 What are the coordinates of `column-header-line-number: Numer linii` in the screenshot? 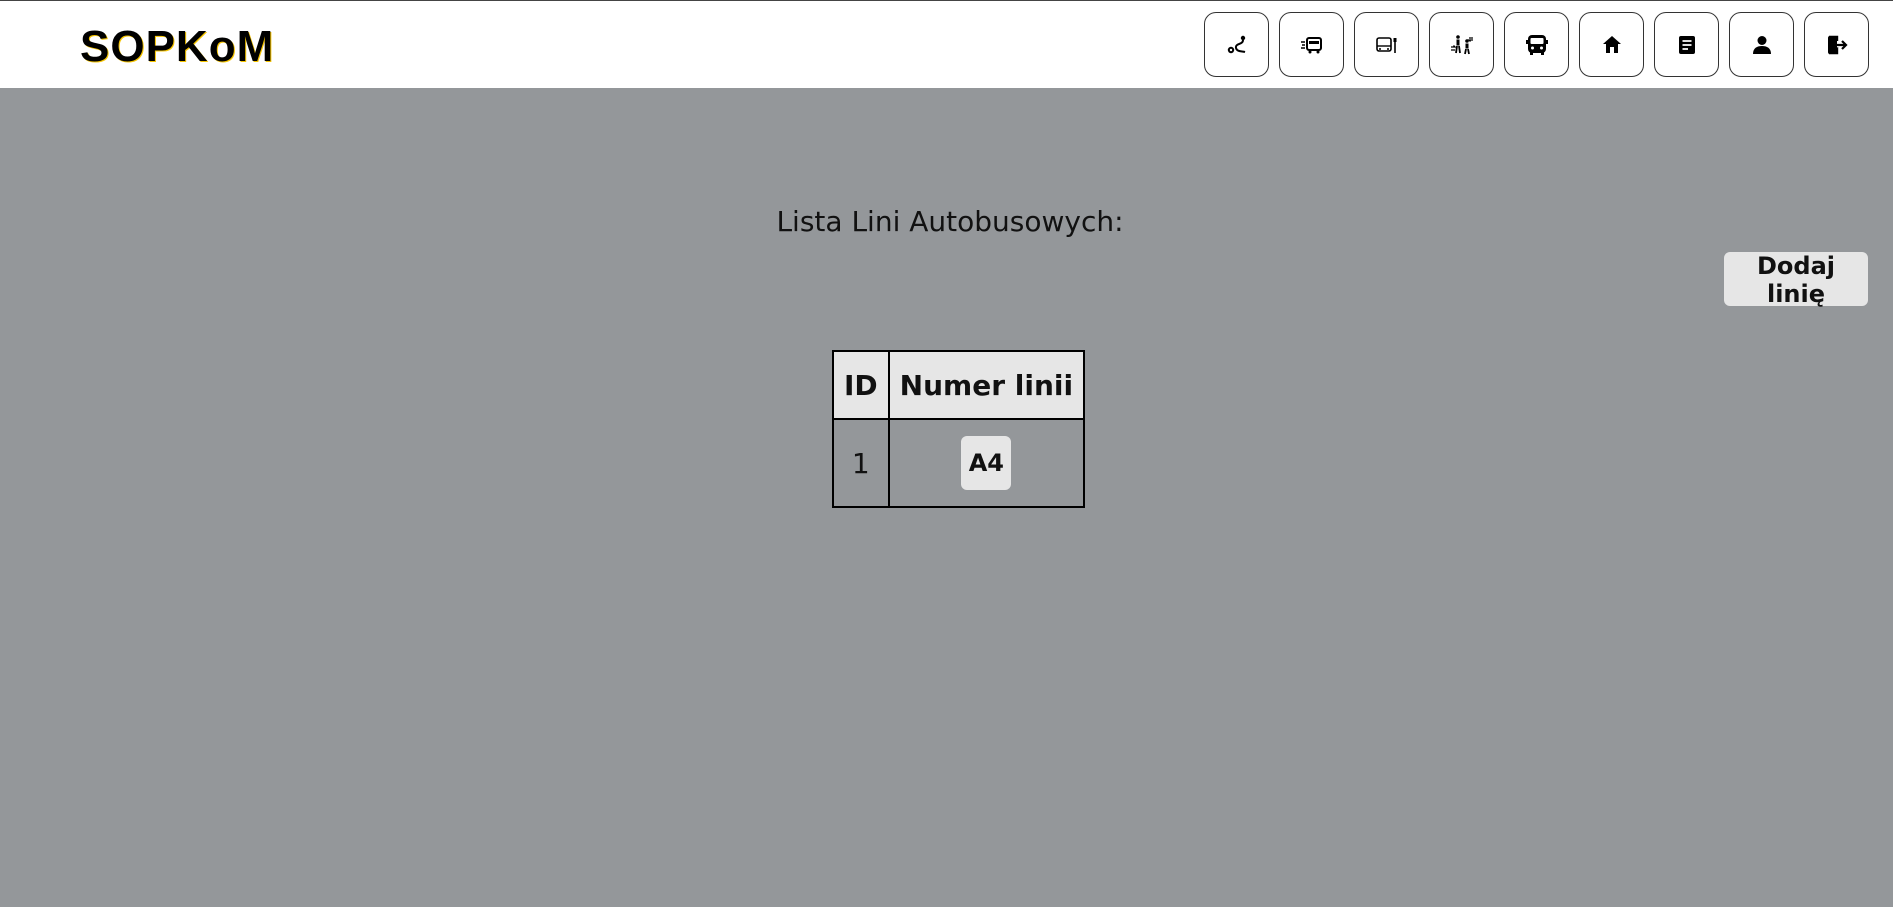 It's located at (986, 385).